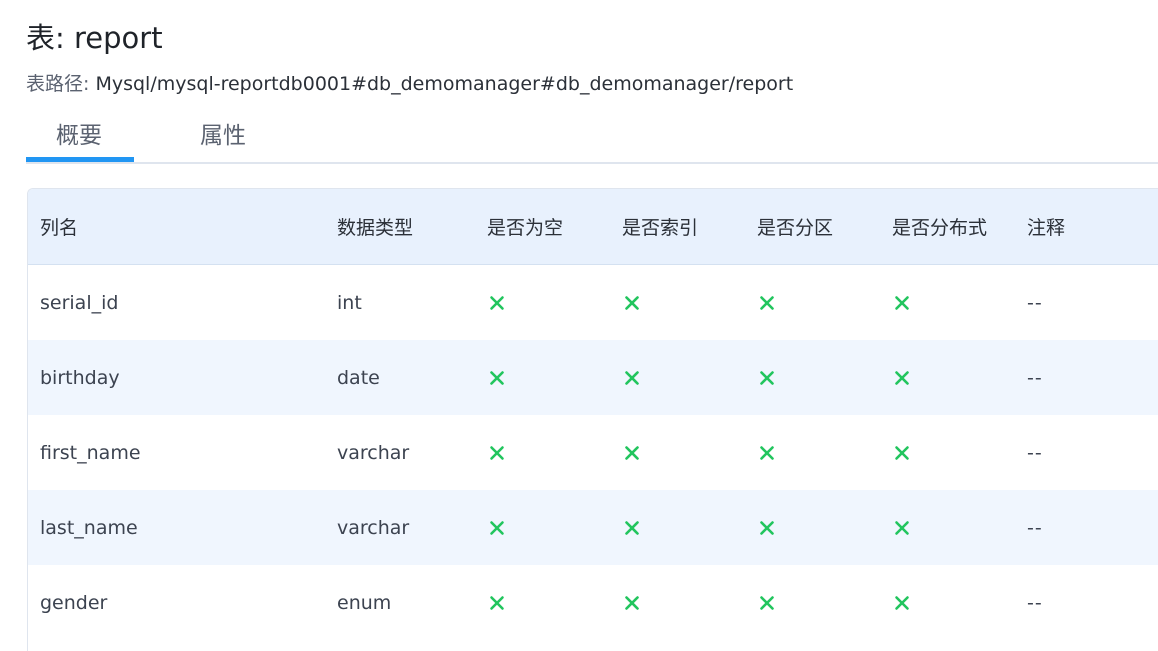 The height and width of the screenshot is (651, 1158). I want to click on column-header-comment: 注释, so click(1046, 226).